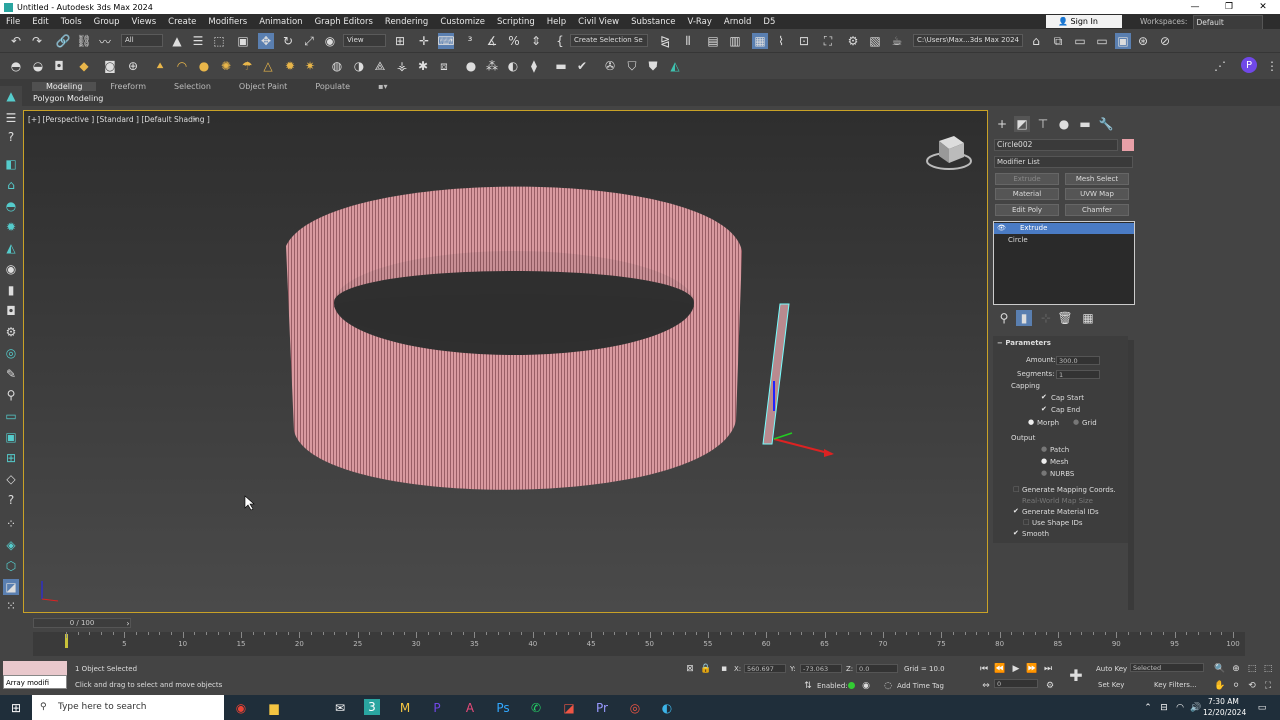  I want to click on render-setup-icon: ⚙, so click(853, 41).